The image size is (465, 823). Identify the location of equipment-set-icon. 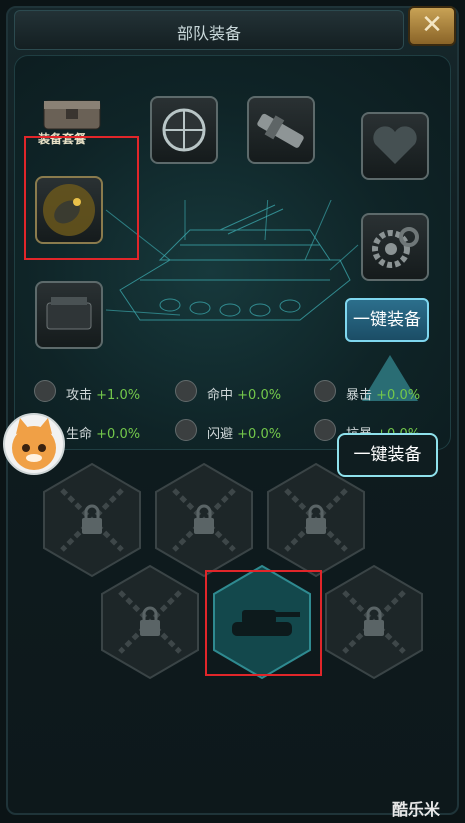
(72, 115).